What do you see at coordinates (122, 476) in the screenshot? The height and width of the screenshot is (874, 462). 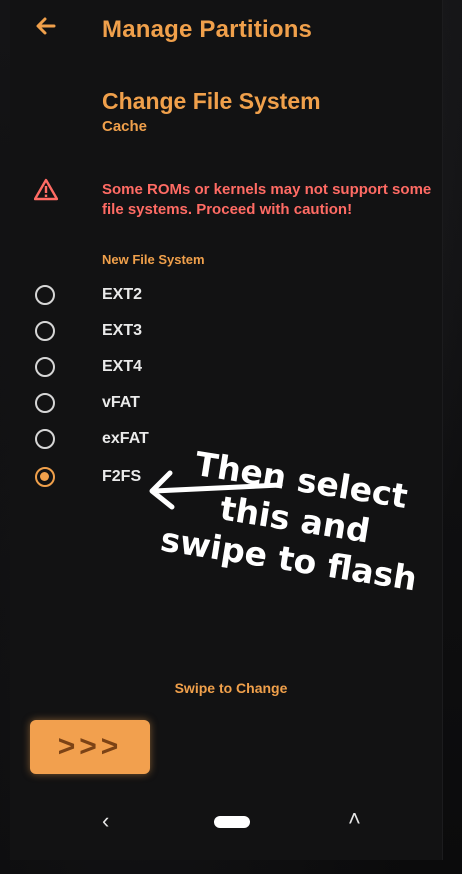 I see `option-label: F2FS` at bounding box center [122, 476].